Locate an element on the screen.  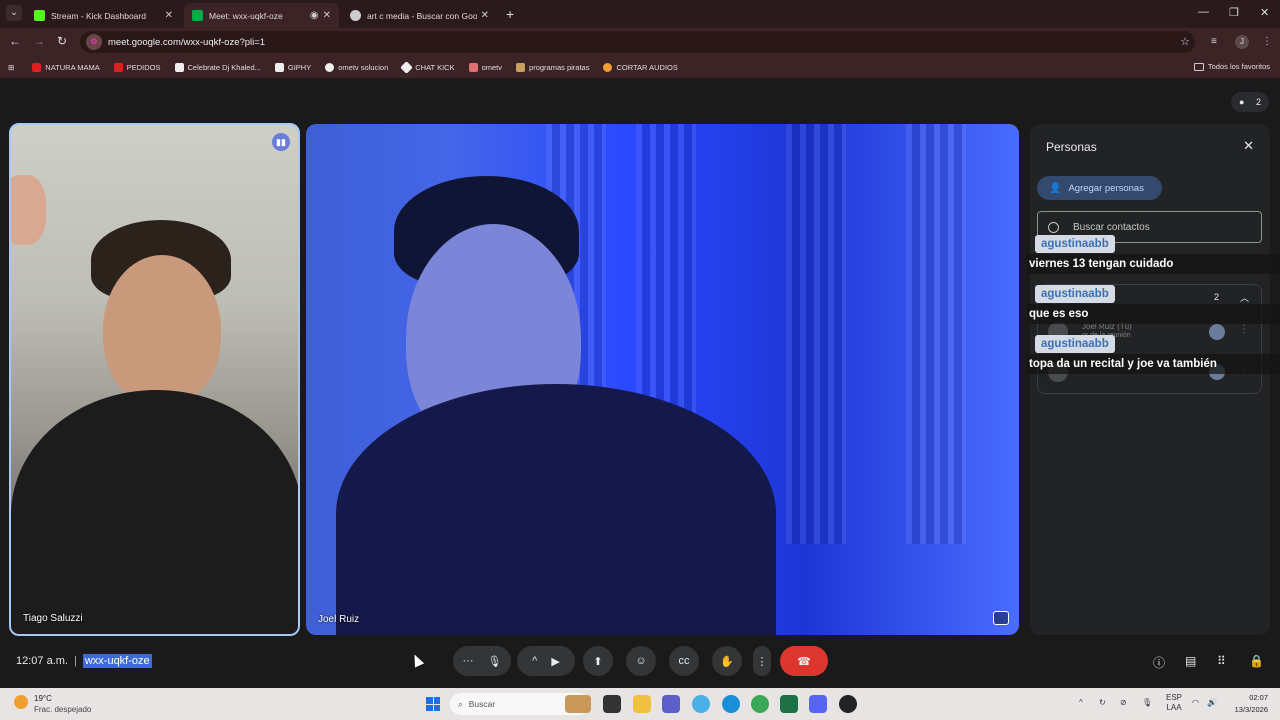
bookmark-programas-piratas: programas piratas is located at coordinates (553, 67).